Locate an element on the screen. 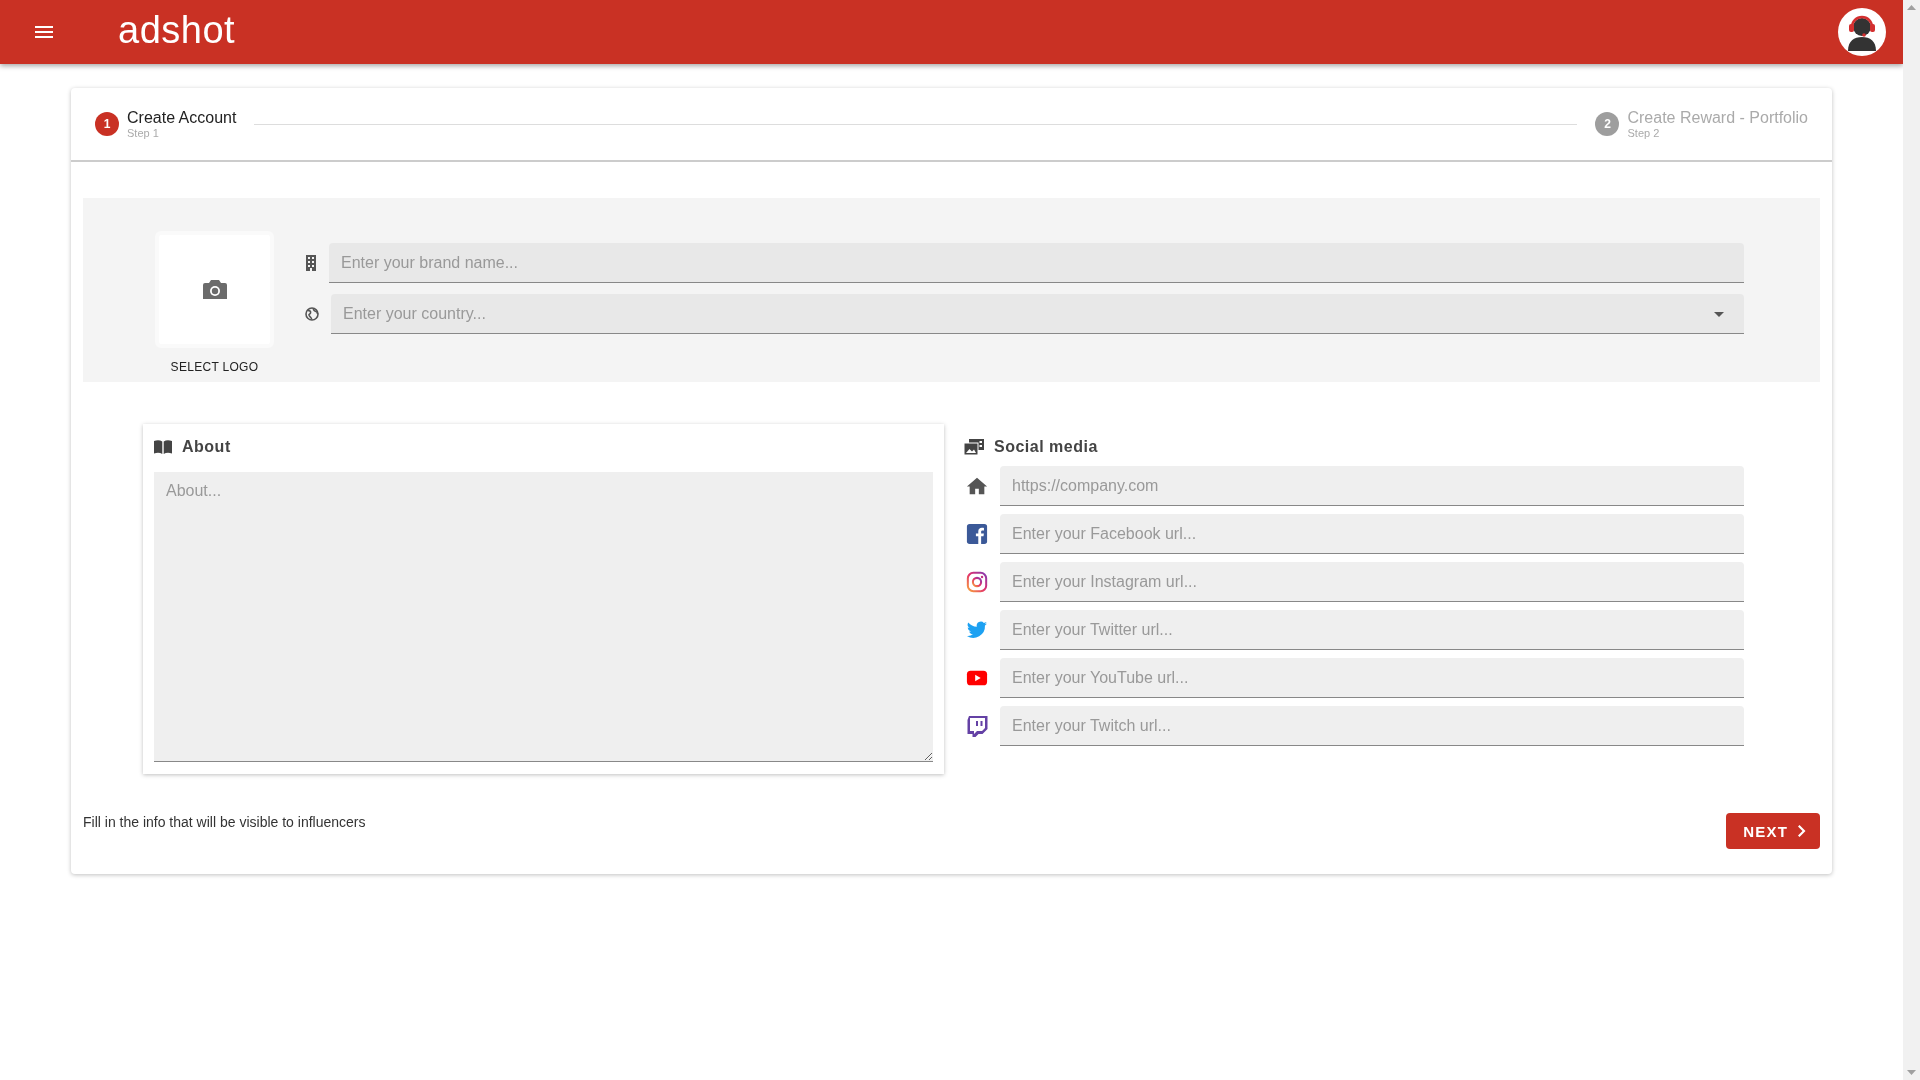 This screenshot has height=1080, width=1920. info-hint: Fill in the info that will be visible to influencers is located at coordinates (224, 822).